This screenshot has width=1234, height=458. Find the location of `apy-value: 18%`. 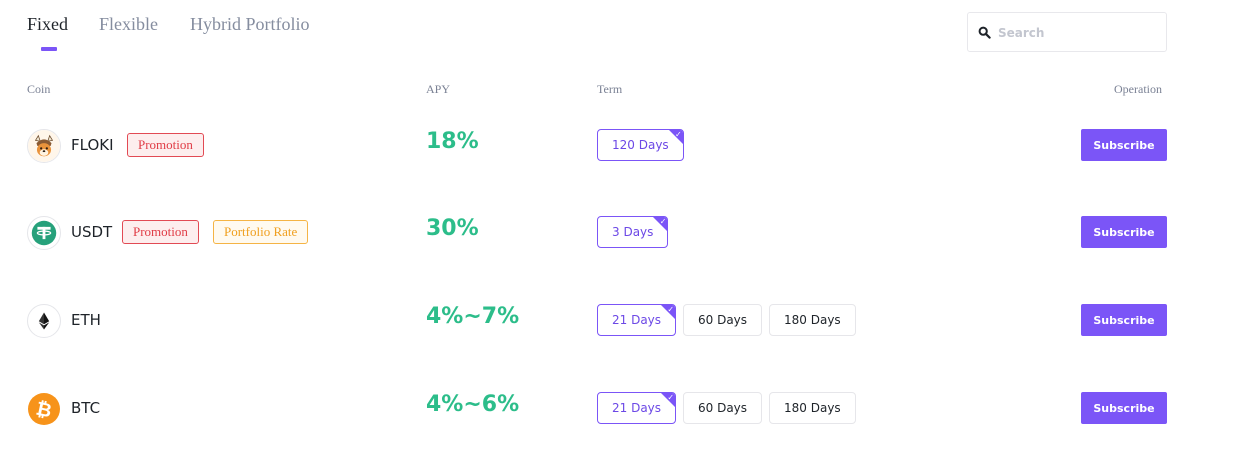

apy-value: 18% is located at coordinates (452, 141).